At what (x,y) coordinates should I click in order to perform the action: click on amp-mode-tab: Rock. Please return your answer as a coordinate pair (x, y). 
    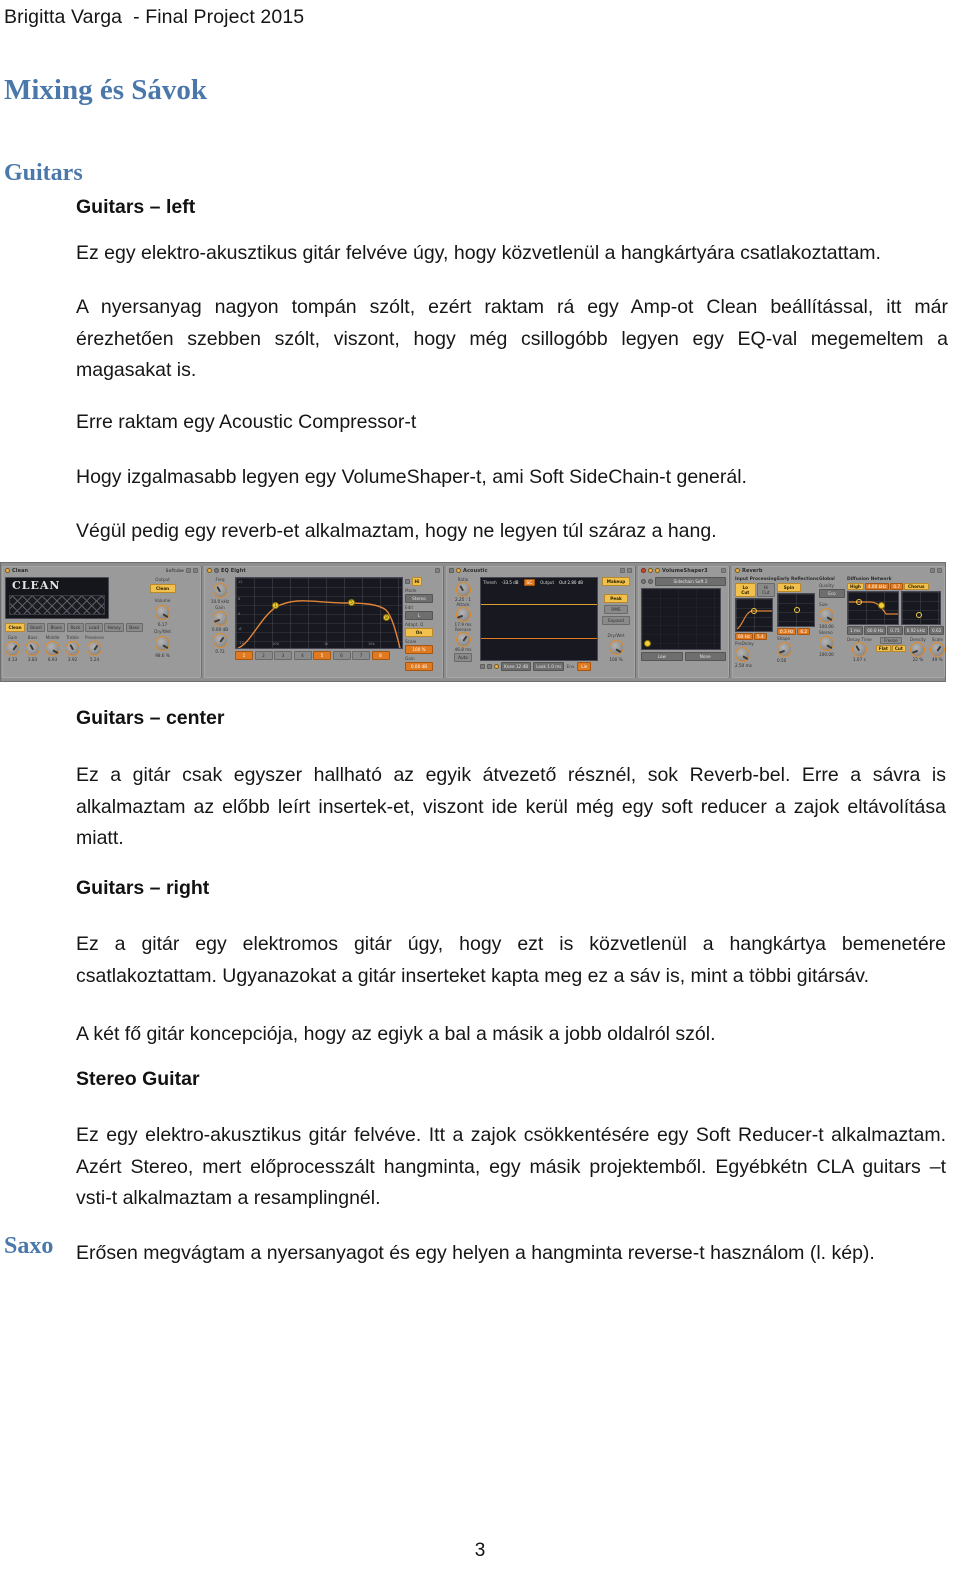
    Looking at the image, I should click on (75, 627).